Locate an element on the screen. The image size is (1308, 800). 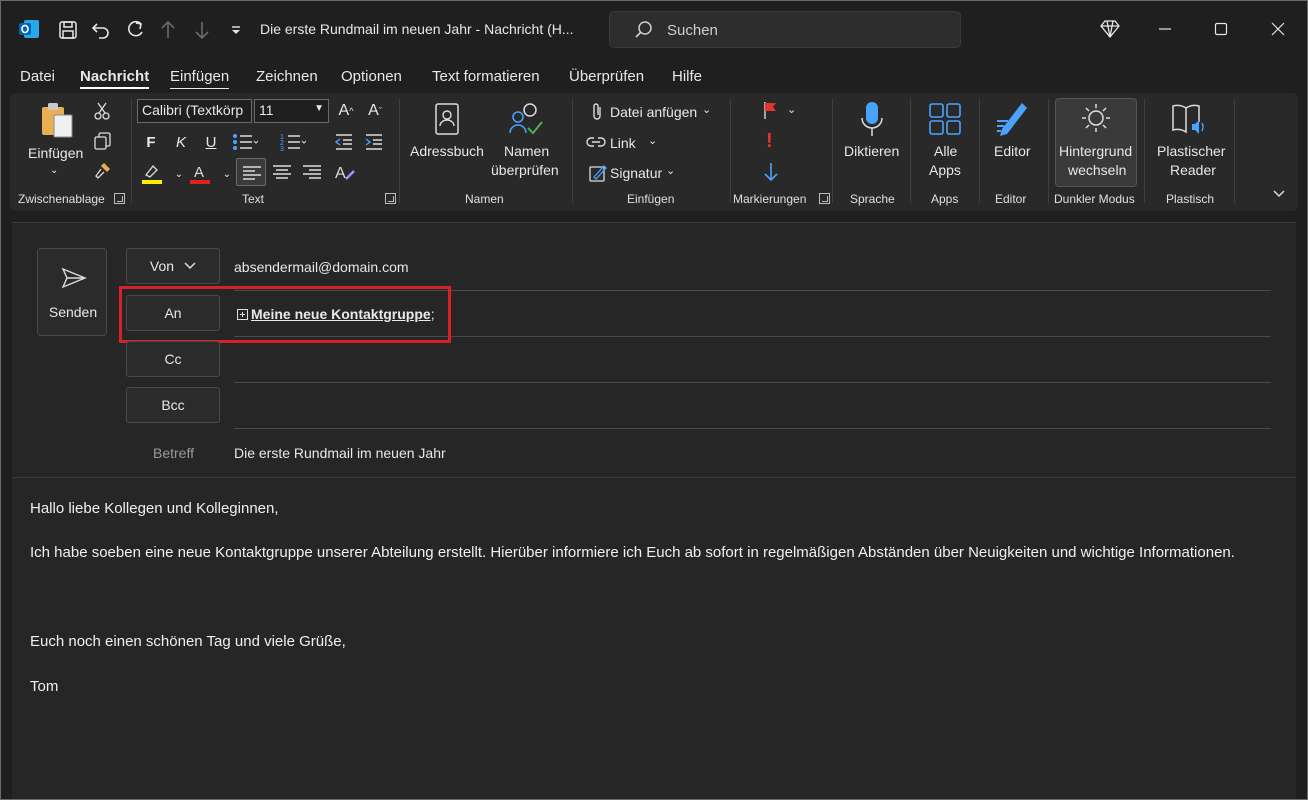
send-button: Senden is located at coordinates (72, 292).